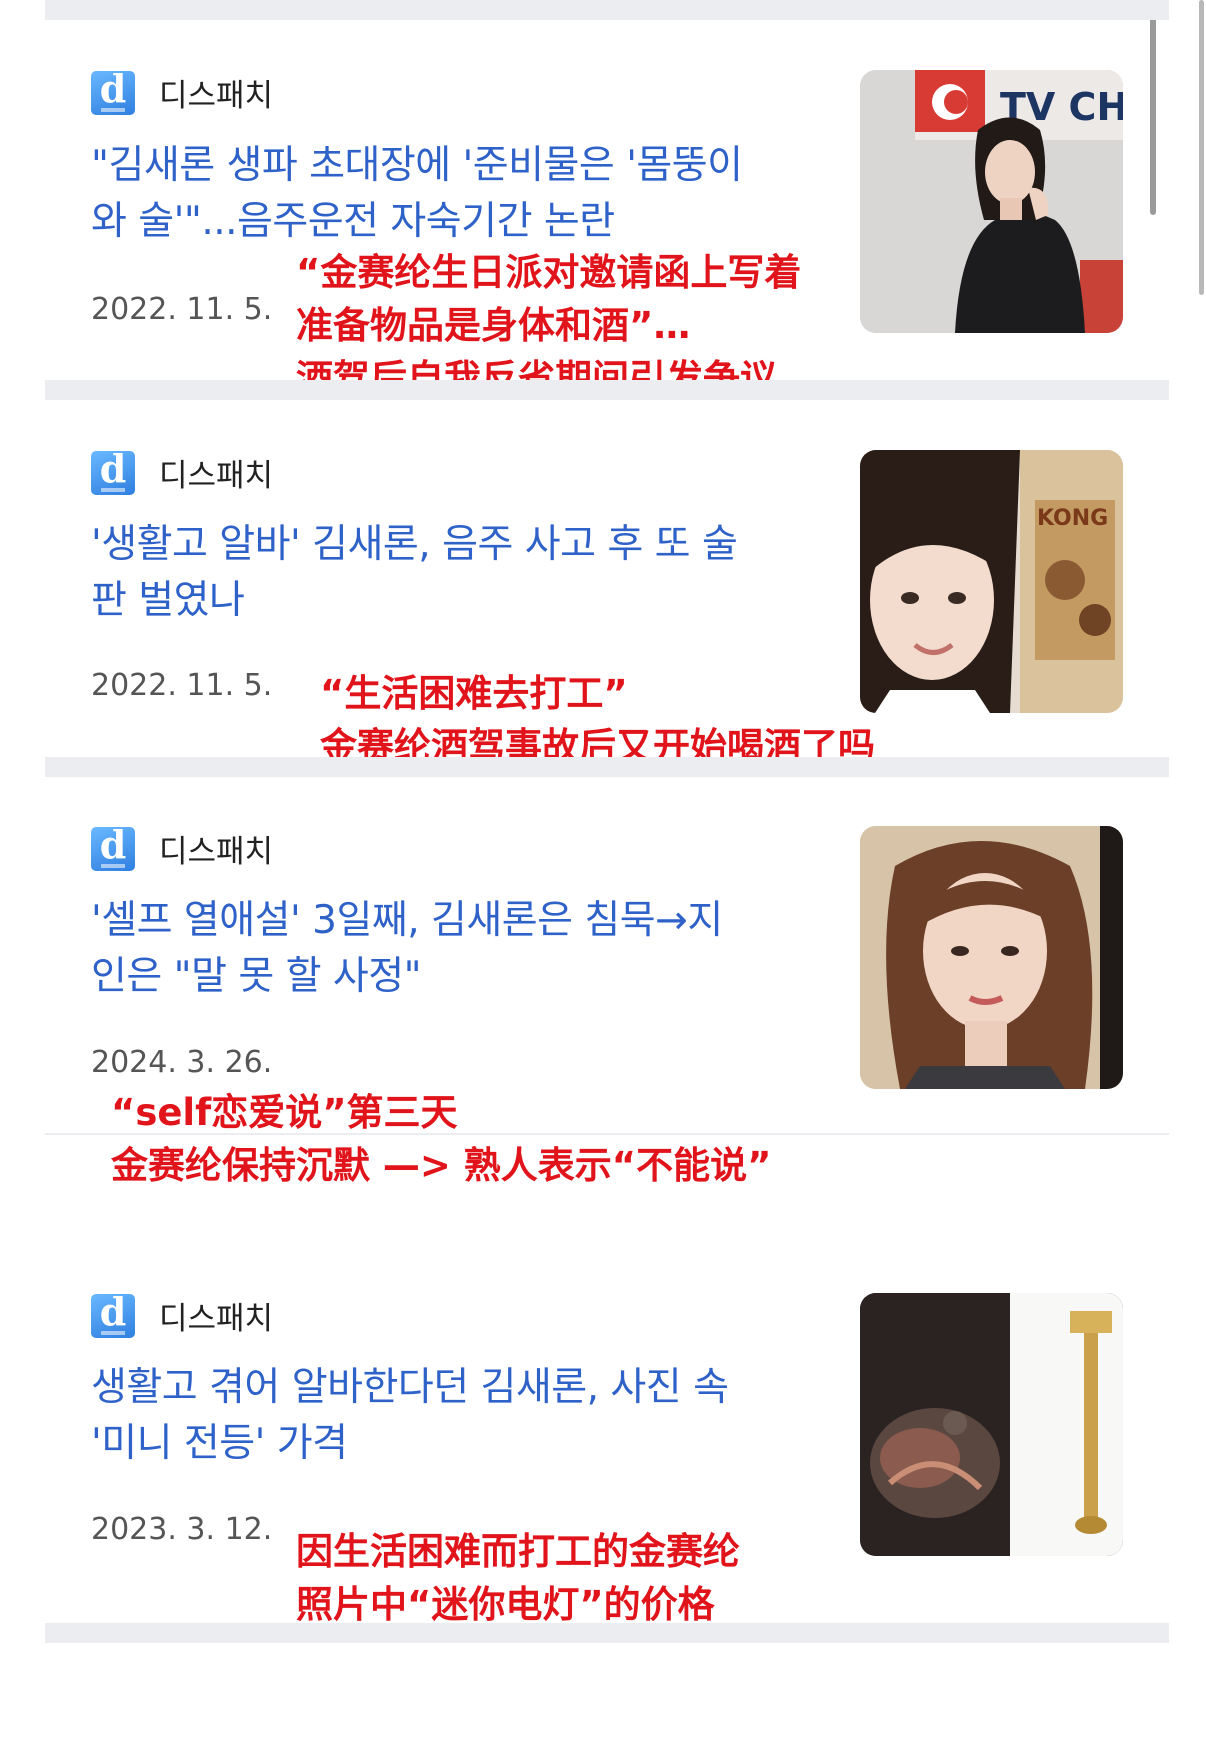 The image size is (1206, 1760). Describe the element at coordinates (518, 1578) in the screenshot. I see `translation-annotation: 因生活困难而打工的金赛纶 照片中“迷你电灯”的价格` at that location.